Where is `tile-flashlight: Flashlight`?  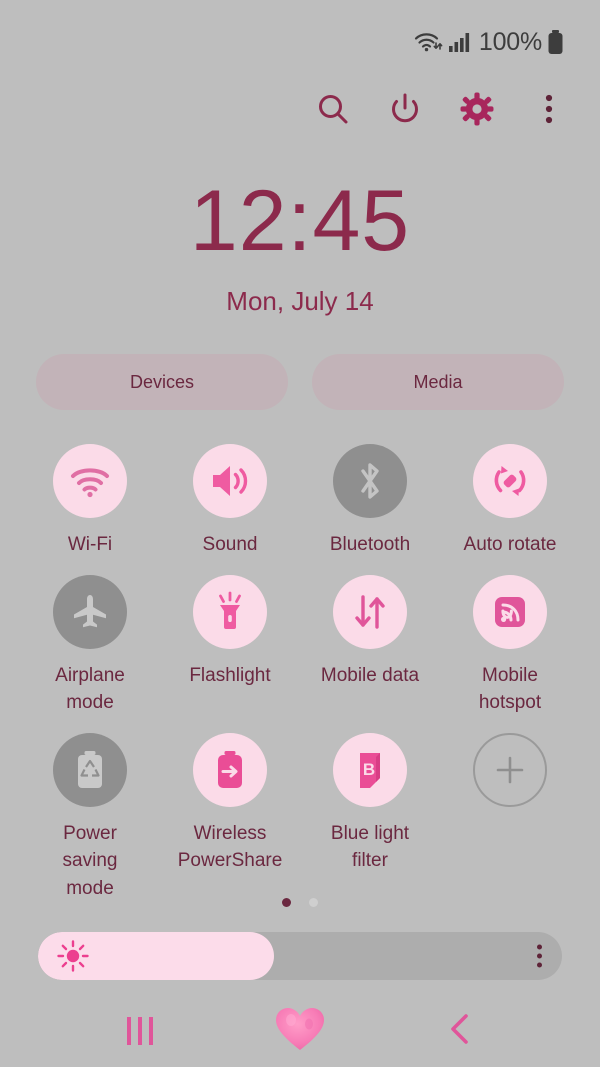
tile-flashlight: Flashlight is located at coordinates (230, 645).